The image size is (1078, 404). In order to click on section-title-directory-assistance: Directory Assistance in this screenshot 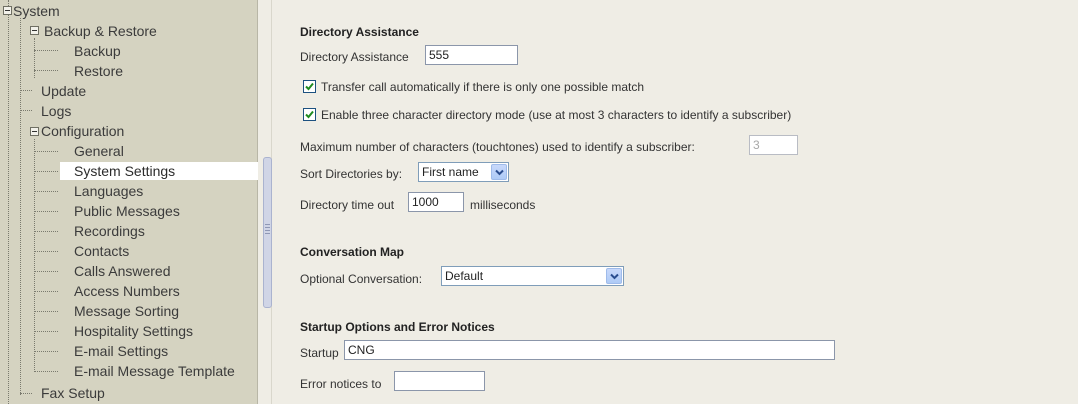, I will do `click(359, 32)`.